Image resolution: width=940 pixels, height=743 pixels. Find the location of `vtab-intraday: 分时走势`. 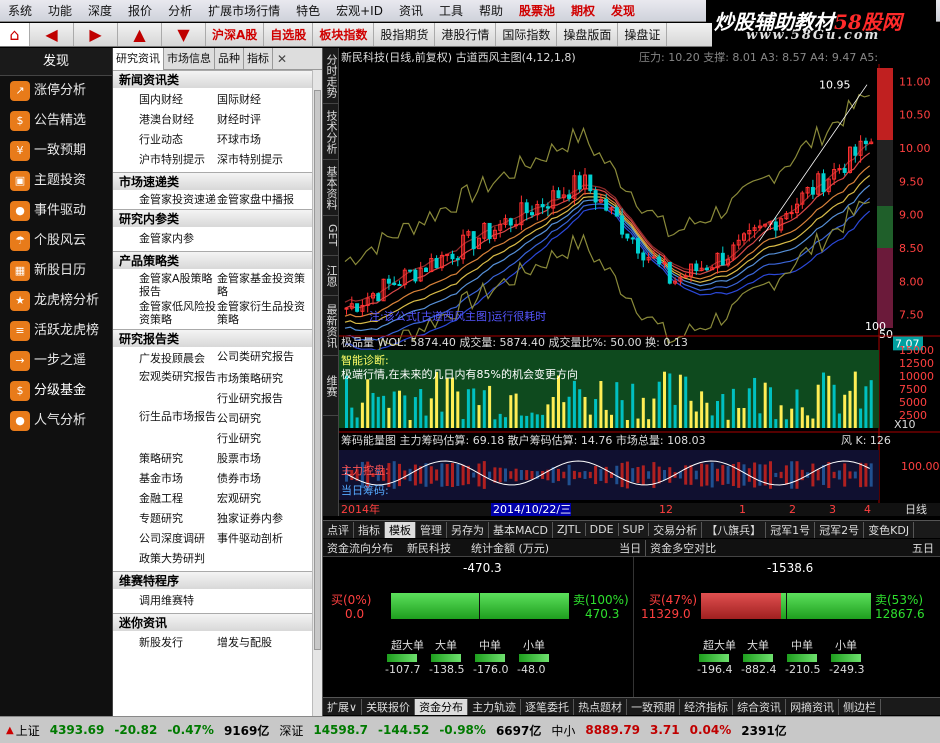

vtab-intraday: 分时走势 is located at coordinates (331, 76).